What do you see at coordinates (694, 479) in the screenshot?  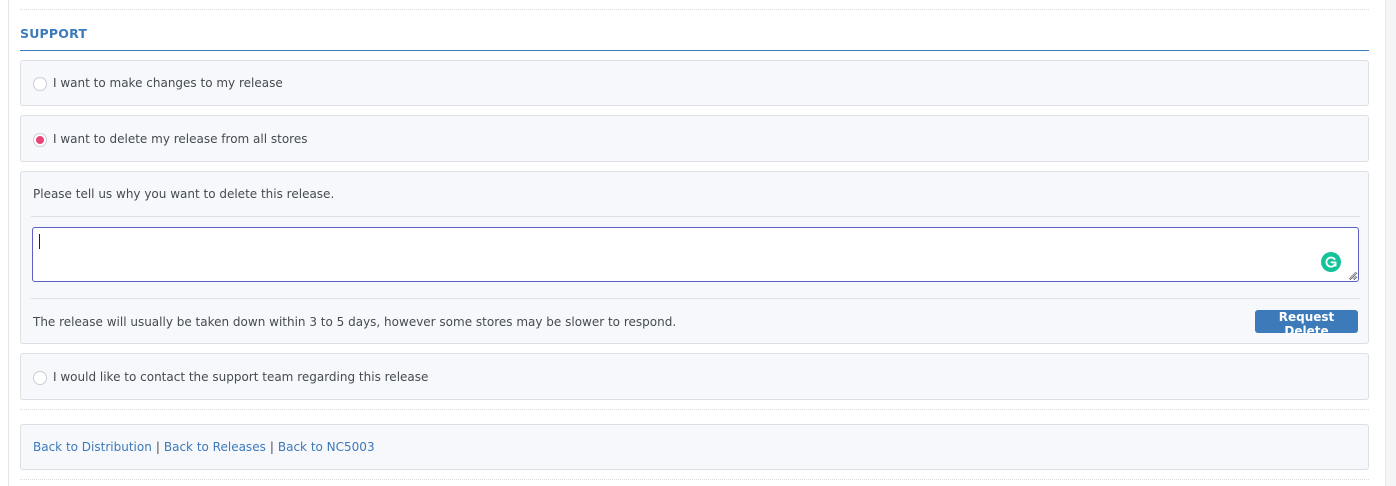 I see `bottom-divider` at bounding box center [694, 479].